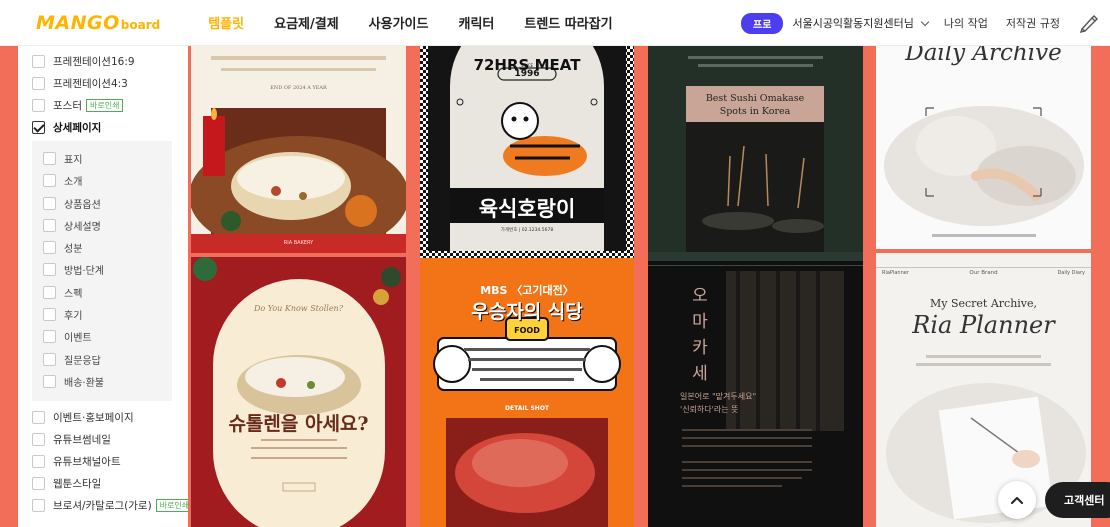 This screenshot has height=527, width=1110. What do you see at coordinates (71, 439) in the screenshot?
I see `category-youtube-thumbnail: 유튜브썸네일` at bounding box center [71, 439].